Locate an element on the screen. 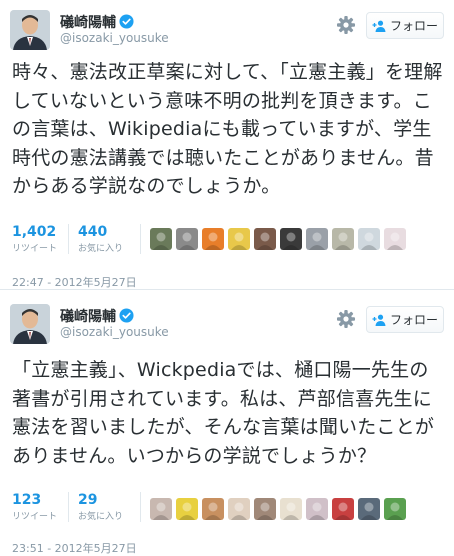 The width and height of the screenshot is (454, 556). retweet-stat: 1,402 リツイート is located at coordinates (34, 239).